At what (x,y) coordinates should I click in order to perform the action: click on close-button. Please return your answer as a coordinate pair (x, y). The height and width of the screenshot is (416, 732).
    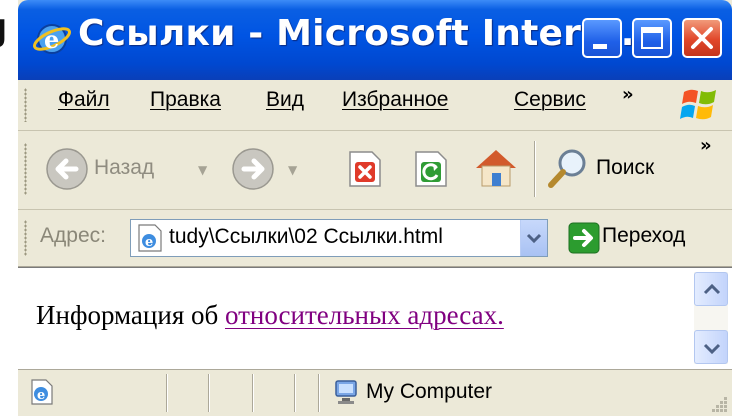
    Looking at the image, I should click on (702, 38).